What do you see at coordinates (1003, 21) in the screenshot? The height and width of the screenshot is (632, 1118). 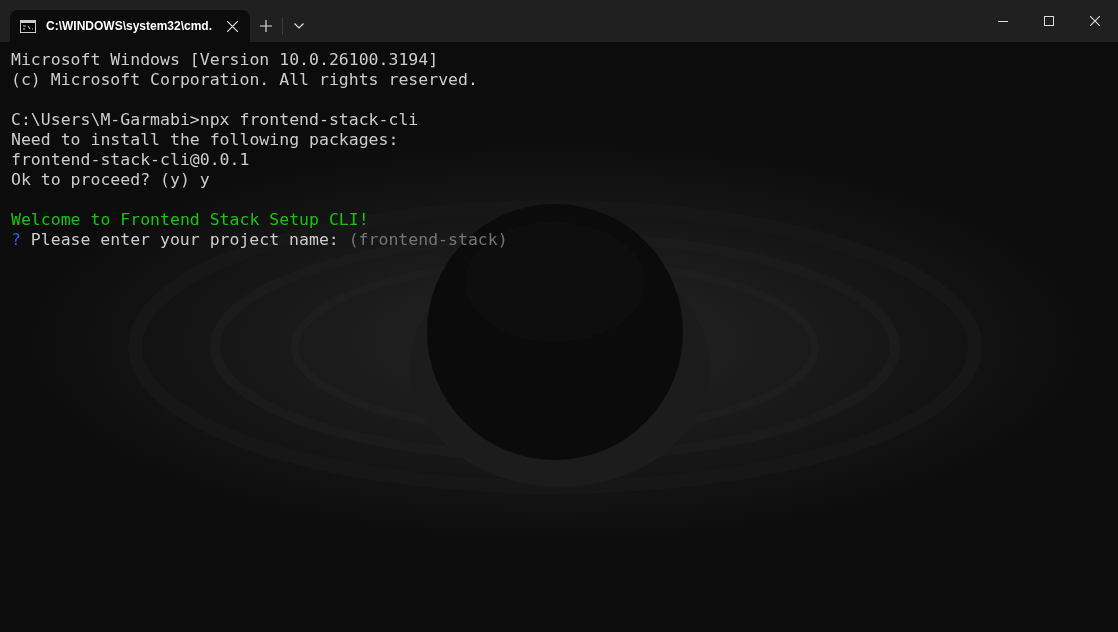 I see `minimize-icon` at bounding box center [1003, 21].